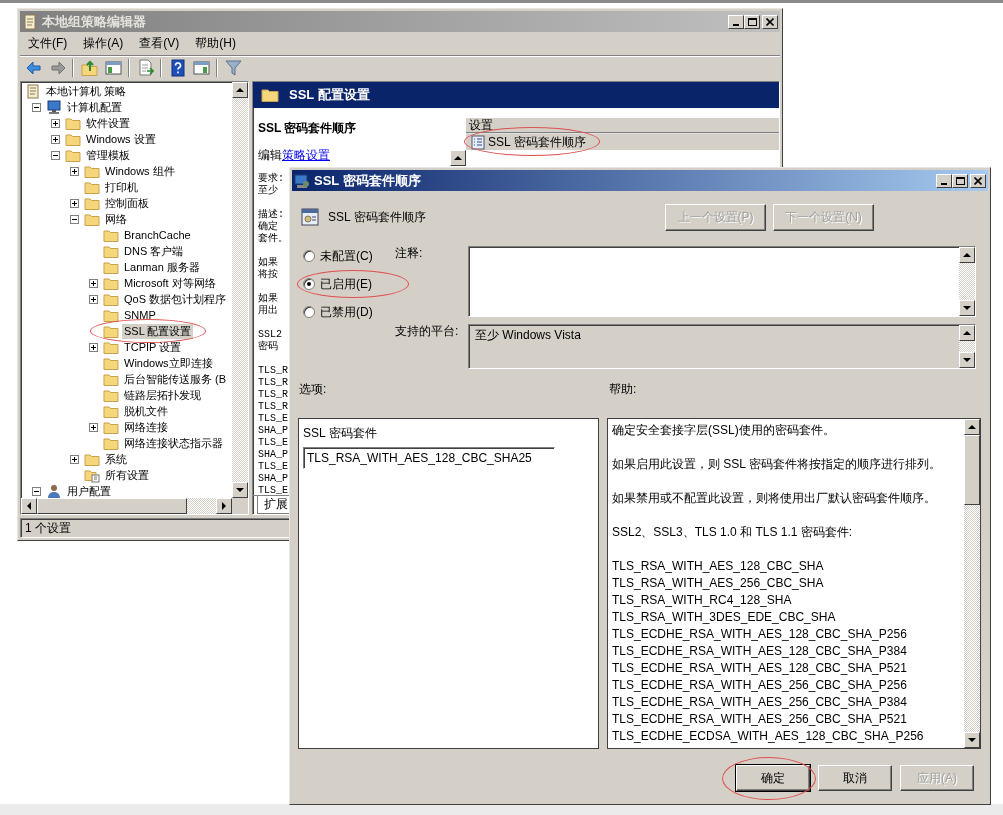 The height and width of the screenshot is (815, 1003). Describe the element at coordinates (173, 443) in the screenshot. I see `tree-item: 网络连接状态指示器` at that location.